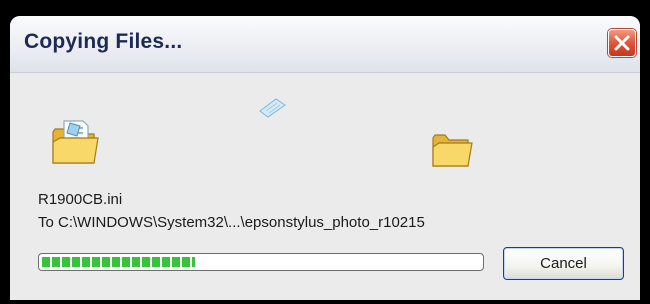 This screenshot has height=304, width=650. I want to click on close-button, so click(622, 43).